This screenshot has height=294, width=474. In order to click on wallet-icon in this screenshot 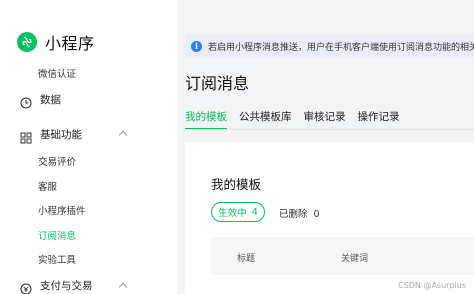, I will do `click(26, 287)`.